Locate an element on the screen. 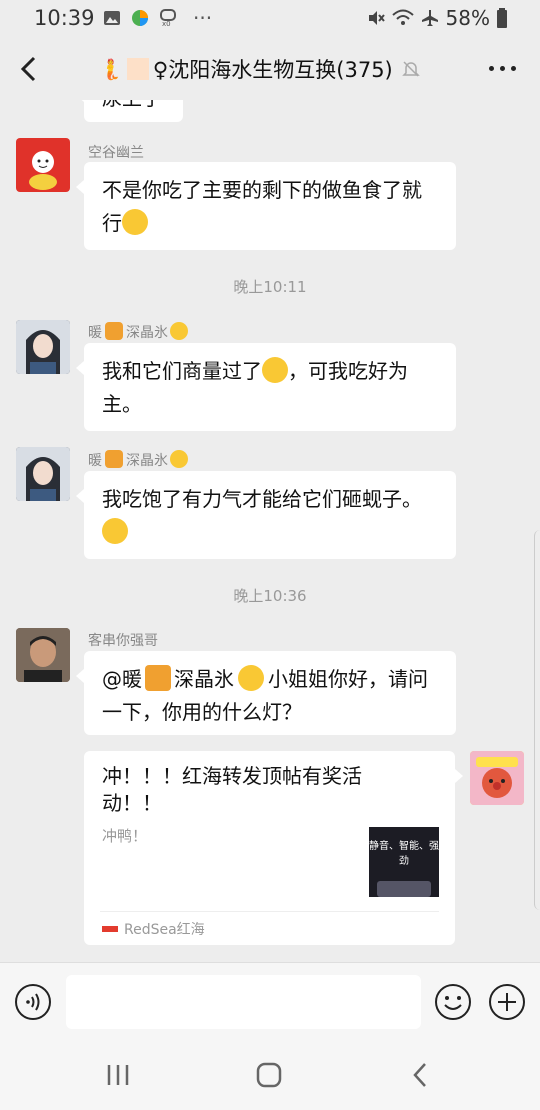 The height and width of the screenshot is (1110, 540). time-separator: 晚上10:36 is located at coordinates (270, 596).